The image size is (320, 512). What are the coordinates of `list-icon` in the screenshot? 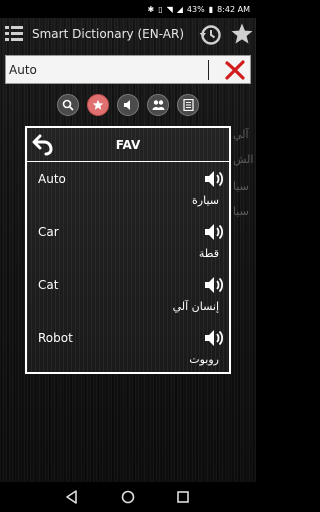 It's located at (188, 105).